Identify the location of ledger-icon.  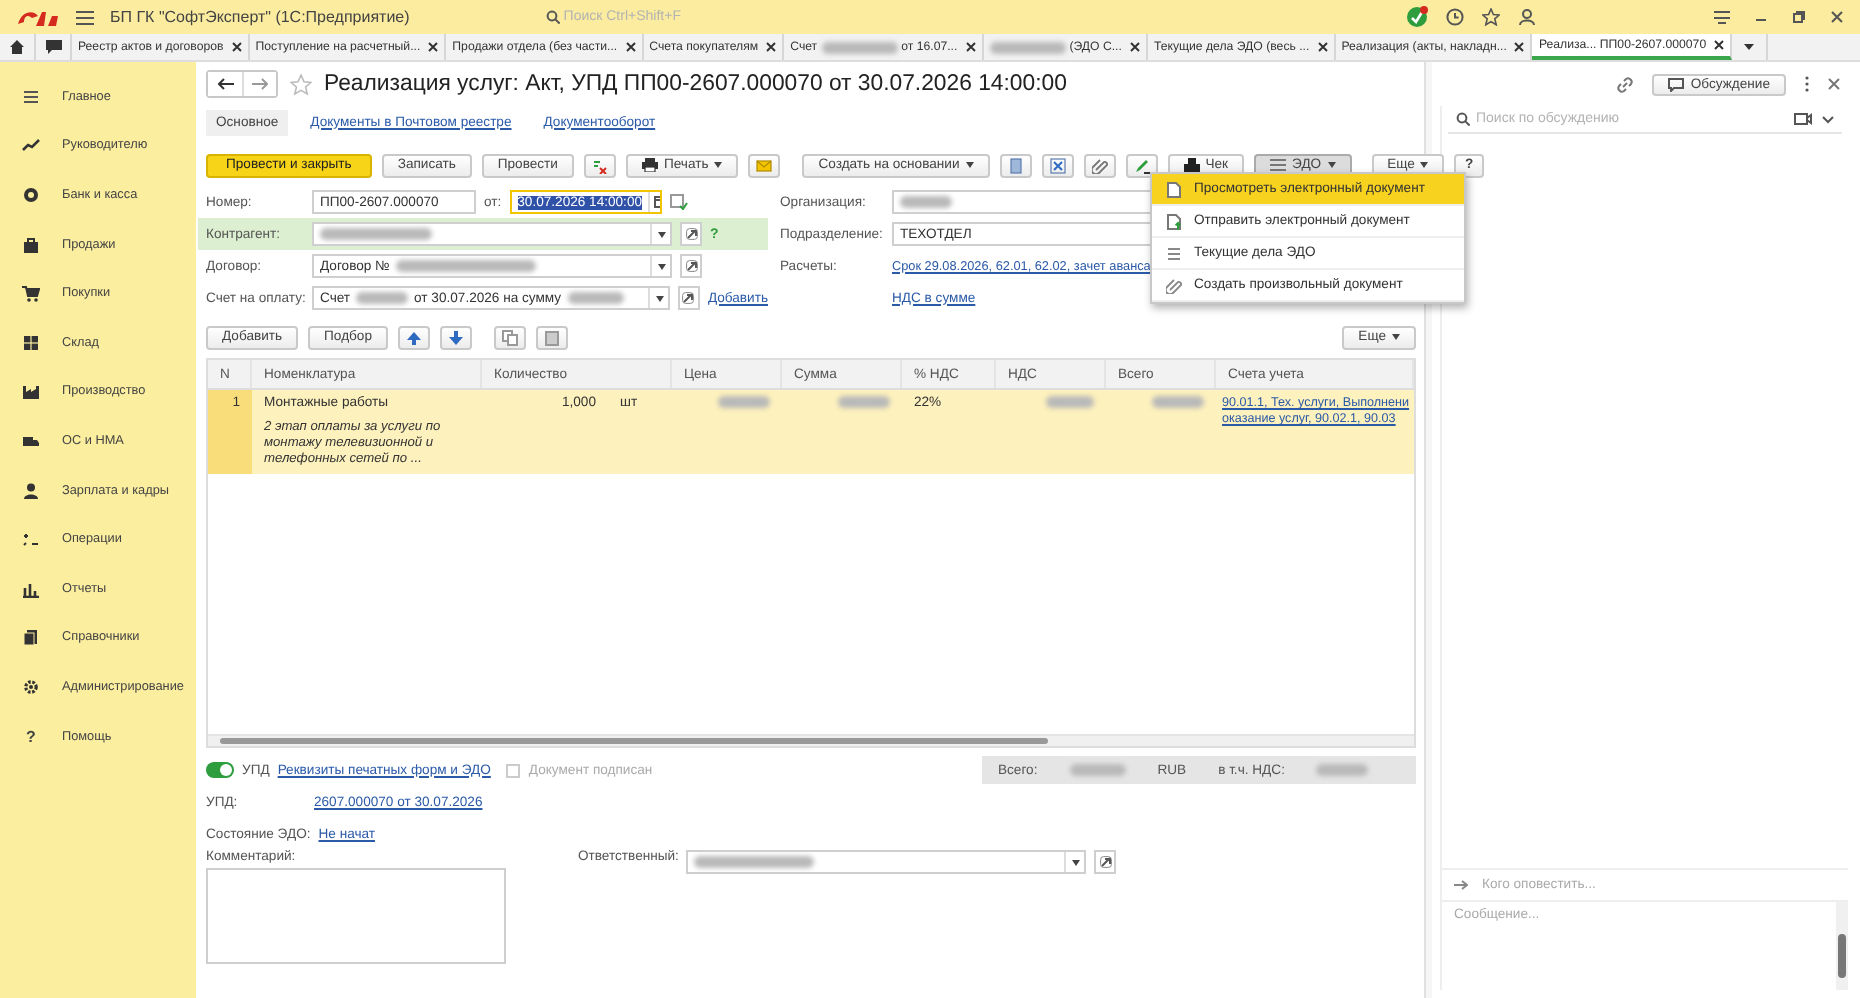
(599, 165).